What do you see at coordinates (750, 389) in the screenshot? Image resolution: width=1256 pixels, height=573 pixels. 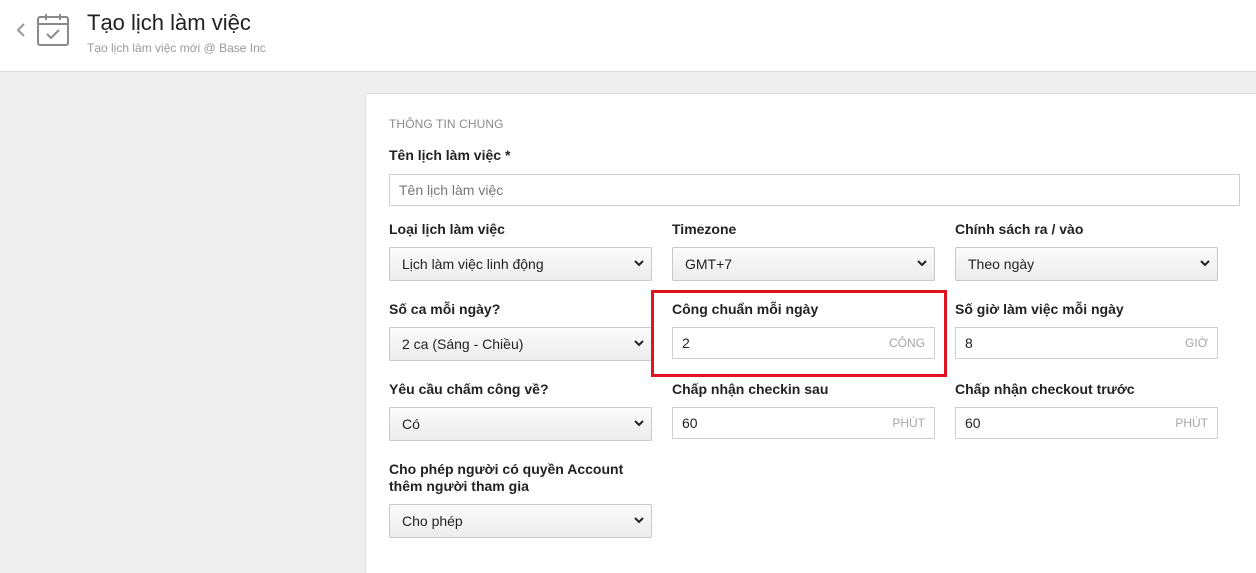 I see `checkin-after-label: Chấp nhận checkin sau` at bounding box center [750, 389].